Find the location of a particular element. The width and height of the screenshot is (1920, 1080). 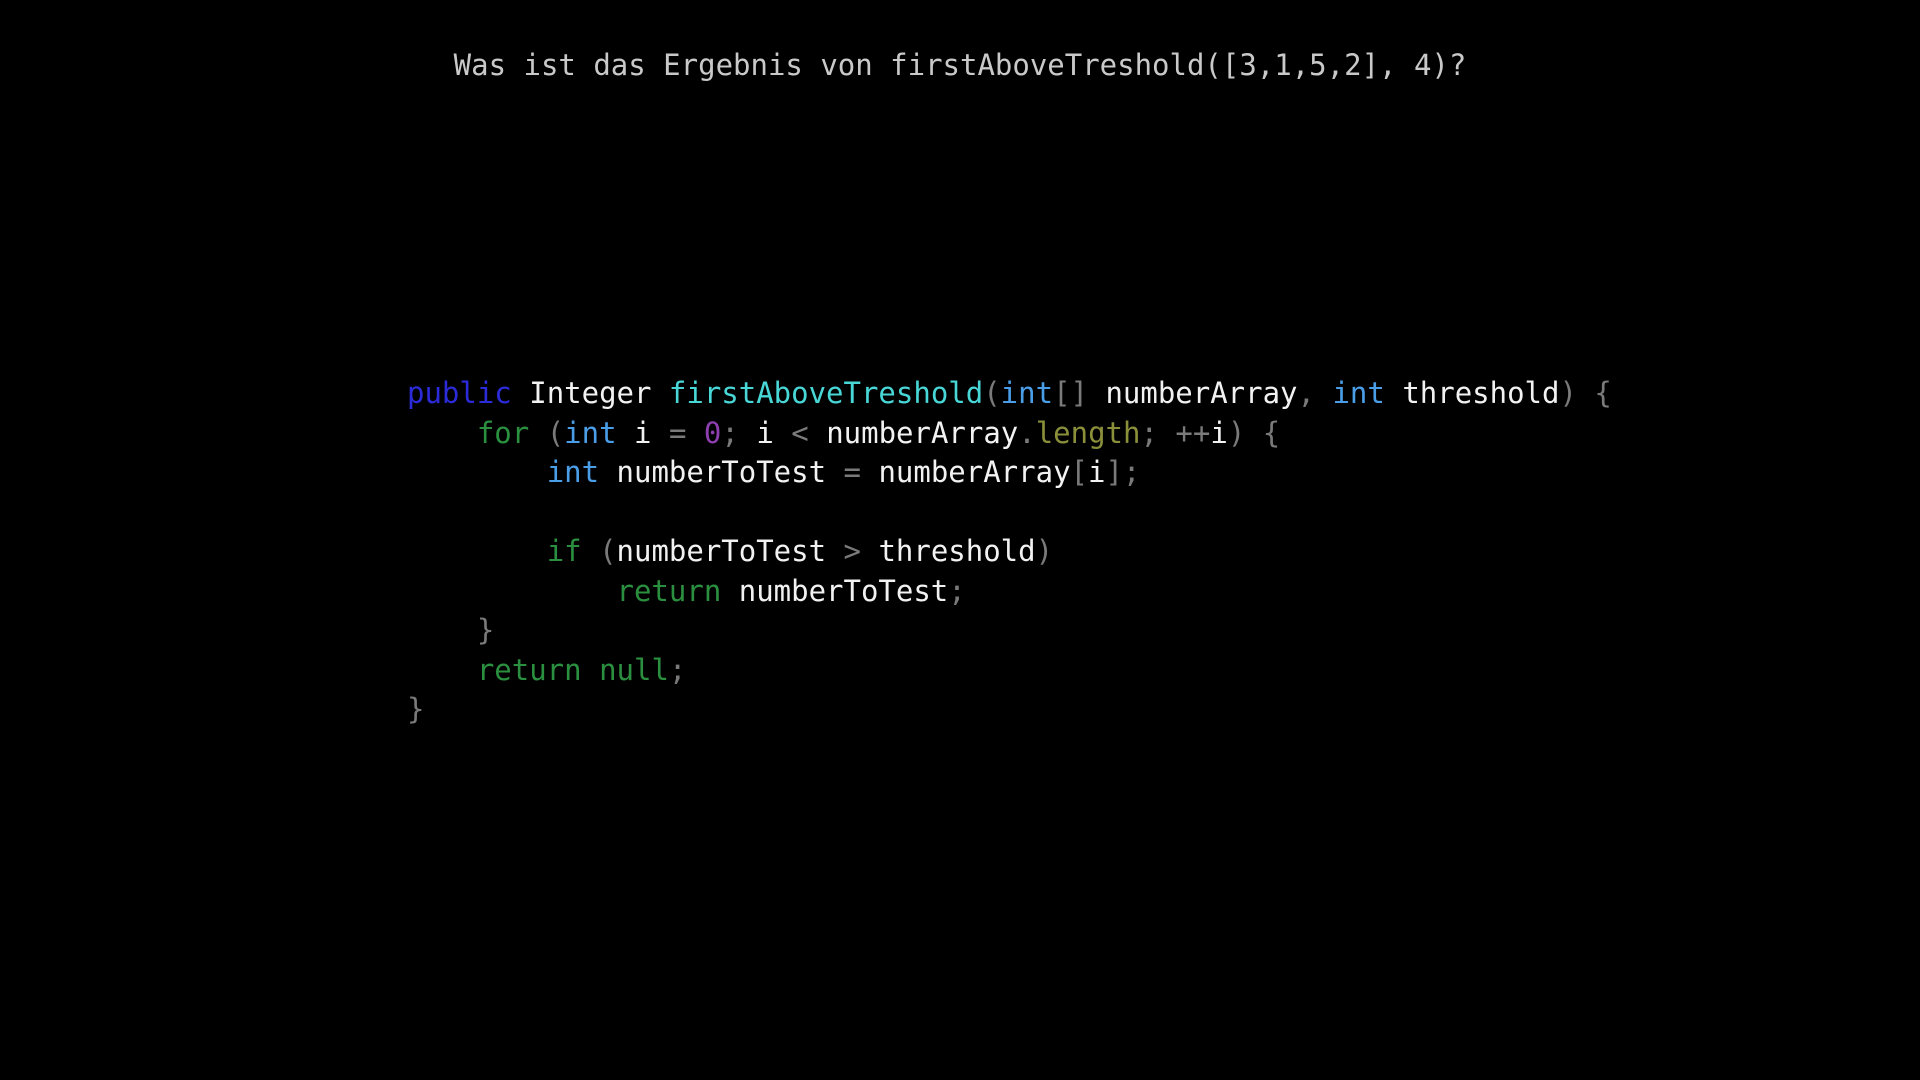

code-token-type-class: Integer is located at coordinates (590, 393).